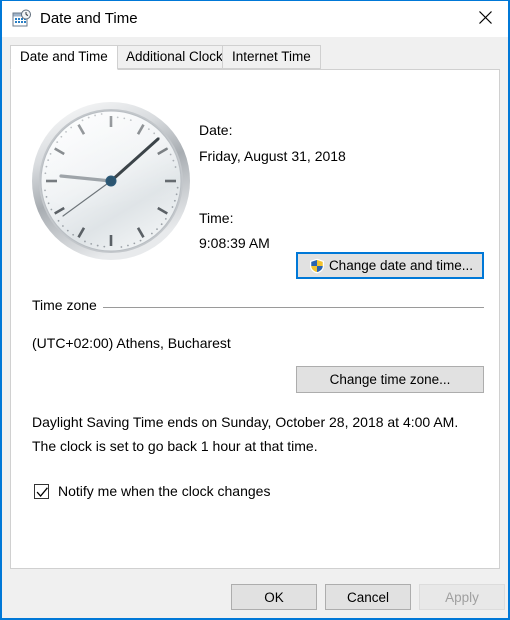  What do you see at coordinates (164, 491) in the screenshot?
I see `notify-clock-changes-label: Notify me when the clock changes` at bounding box center [164, 491].